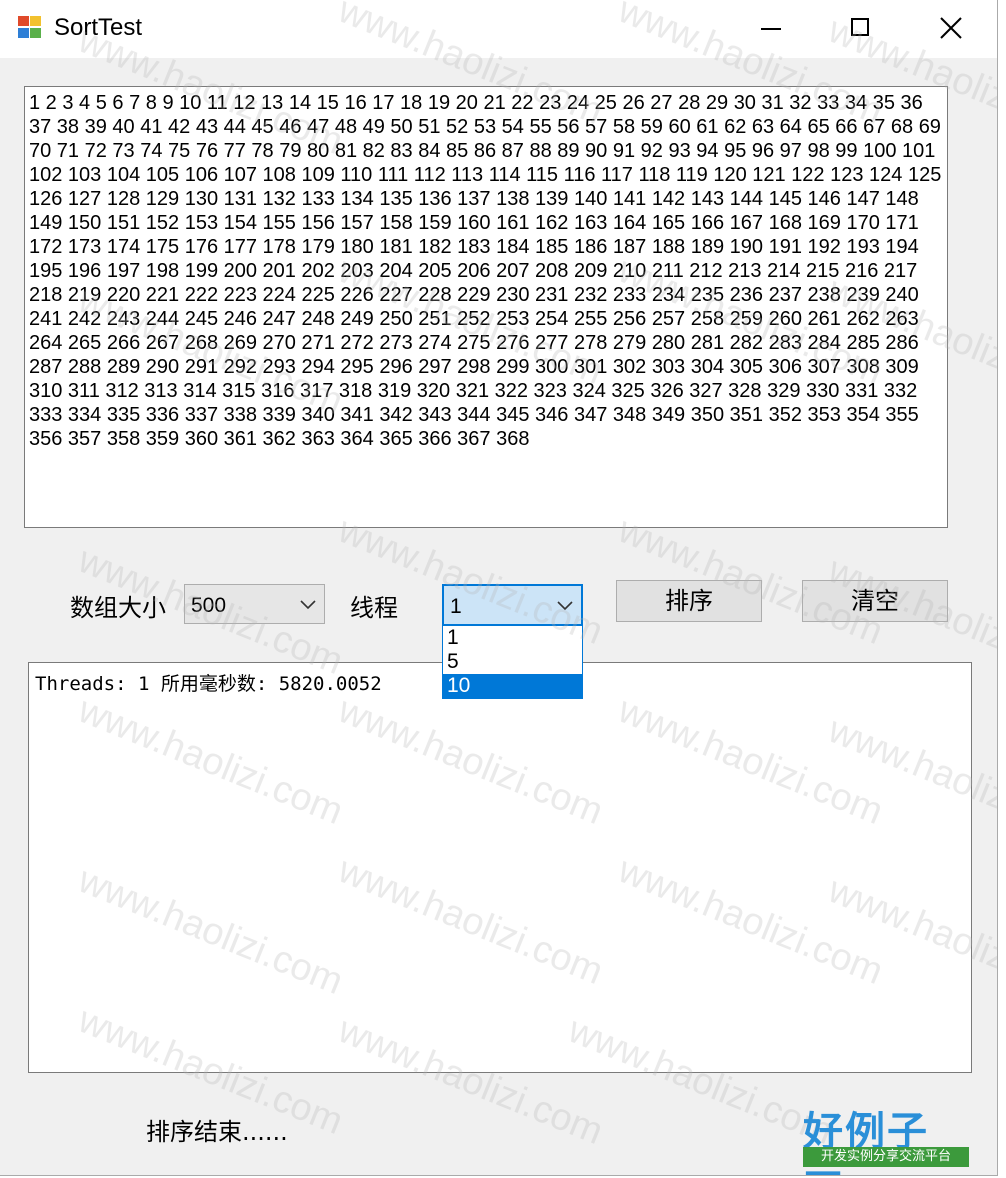 Image resolution: width=1006 pixels, height=1178 pixels. I want to click on maximize-button, so click(861, 29).